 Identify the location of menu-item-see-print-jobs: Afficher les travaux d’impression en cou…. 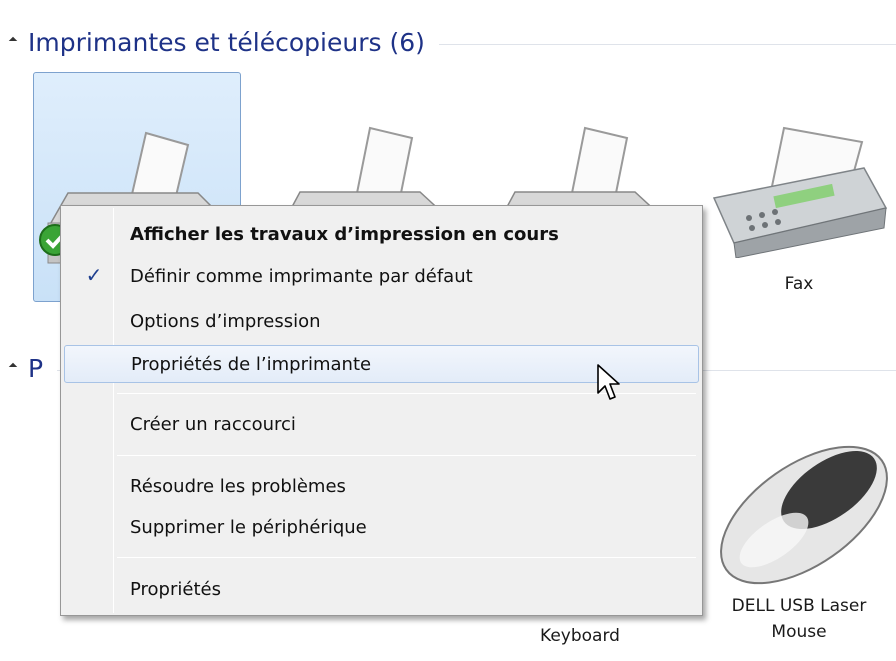
(381, 234).